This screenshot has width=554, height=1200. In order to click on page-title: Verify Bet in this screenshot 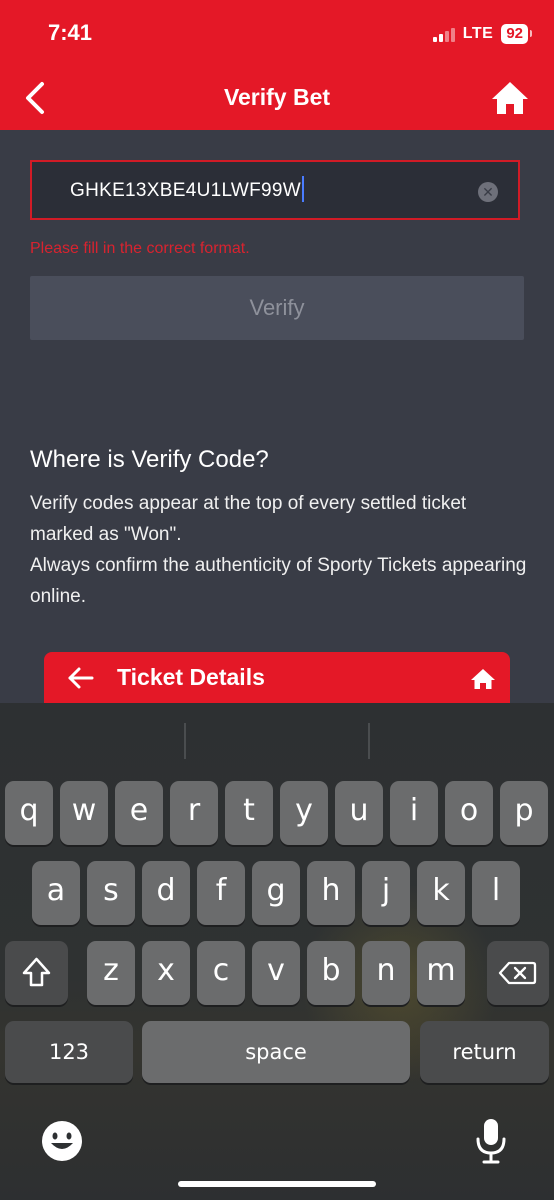, I will do `click(277, 97)`.